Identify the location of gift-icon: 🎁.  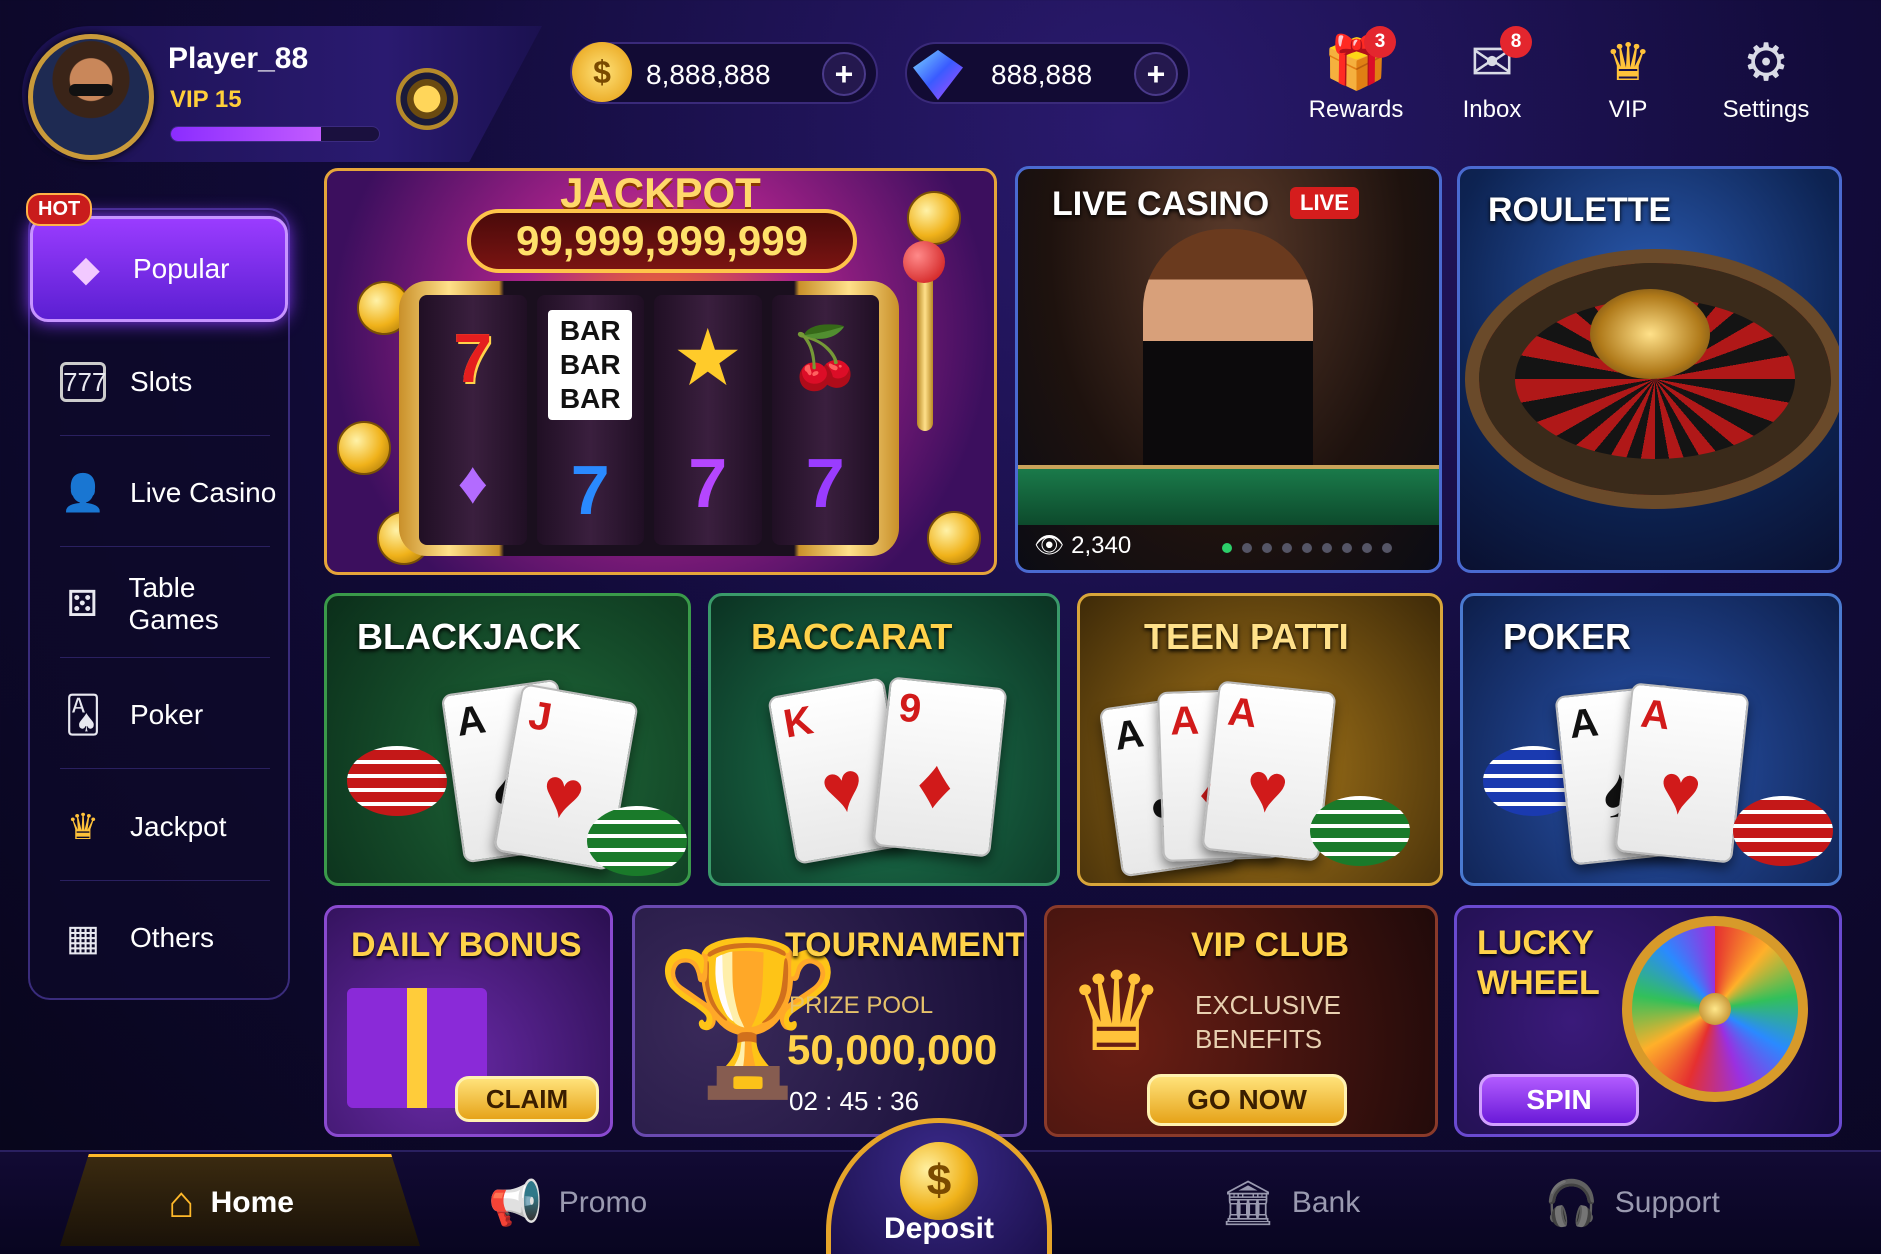
(1356, 63).